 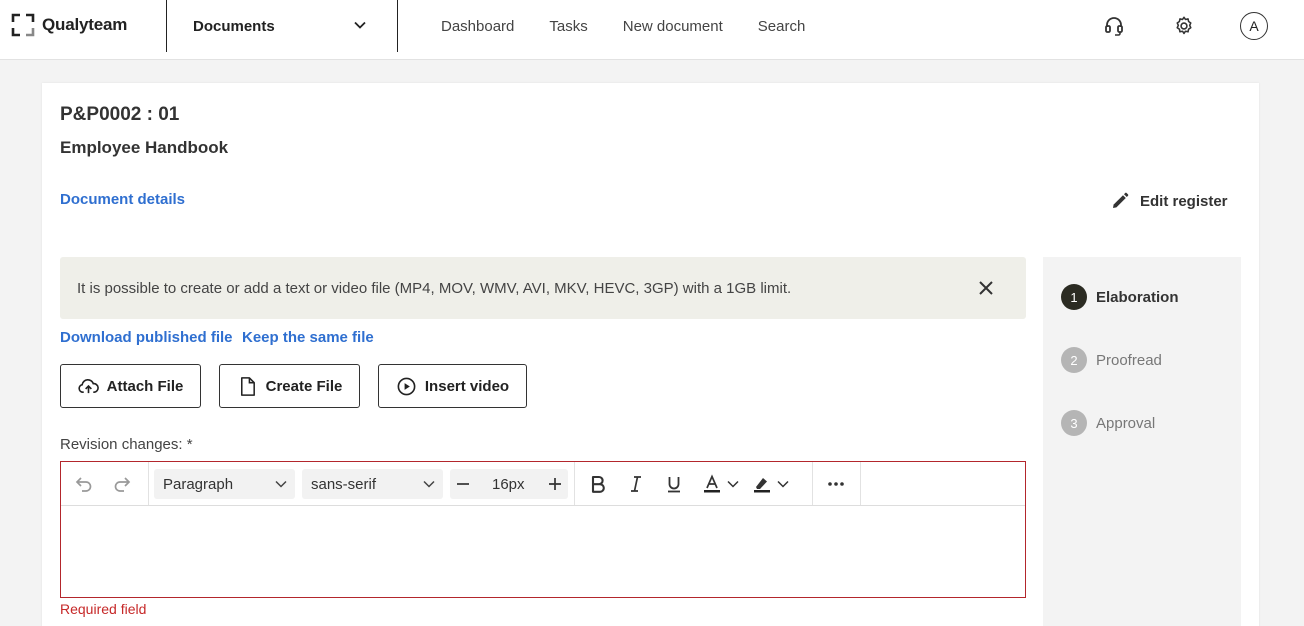 I want to click on font-size-value: 16px, so click(x=508, y=484).